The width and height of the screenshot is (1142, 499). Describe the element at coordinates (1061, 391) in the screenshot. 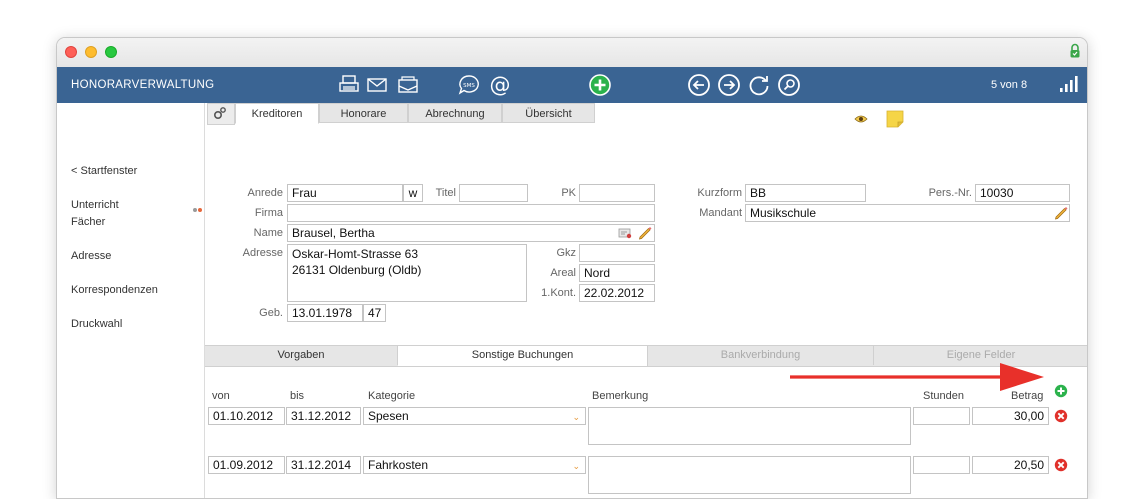

I see `add-booking-icon` at that location.